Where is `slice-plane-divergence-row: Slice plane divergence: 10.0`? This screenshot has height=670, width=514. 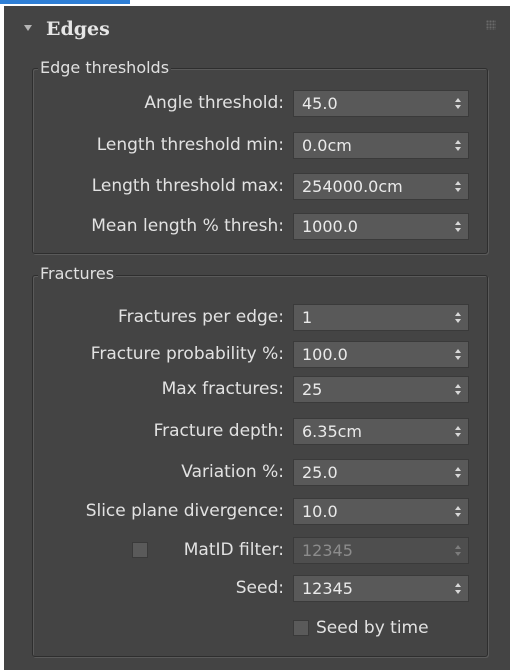 slice-plane-divergence-row: Slice plane divergence: 10.0 is located at coordinates (257, 511).